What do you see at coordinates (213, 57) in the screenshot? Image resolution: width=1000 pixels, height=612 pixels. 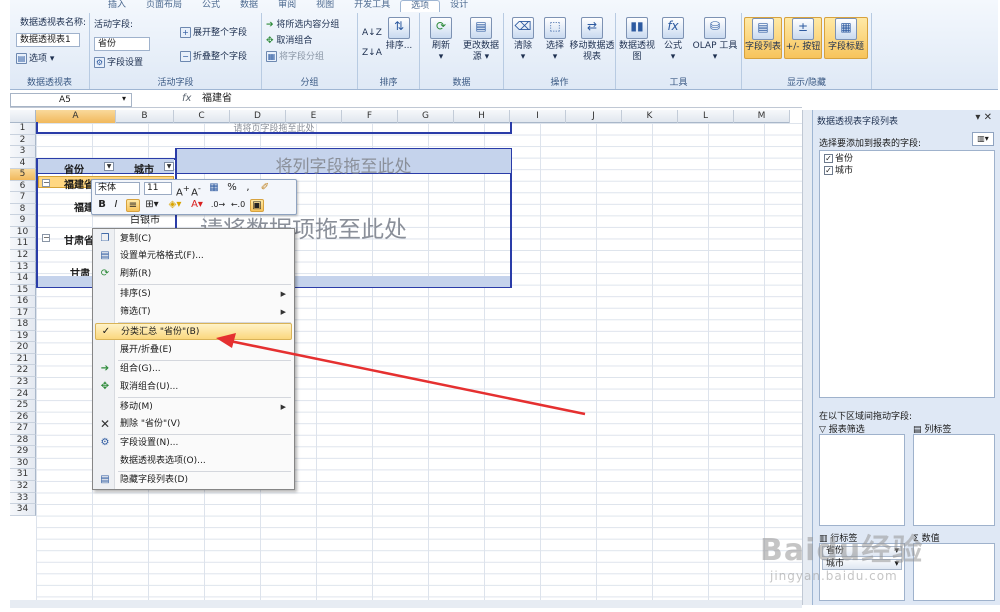 I see `collapse-entire-field-button: − 折叠整个字段` at bounding box center [213, 57].